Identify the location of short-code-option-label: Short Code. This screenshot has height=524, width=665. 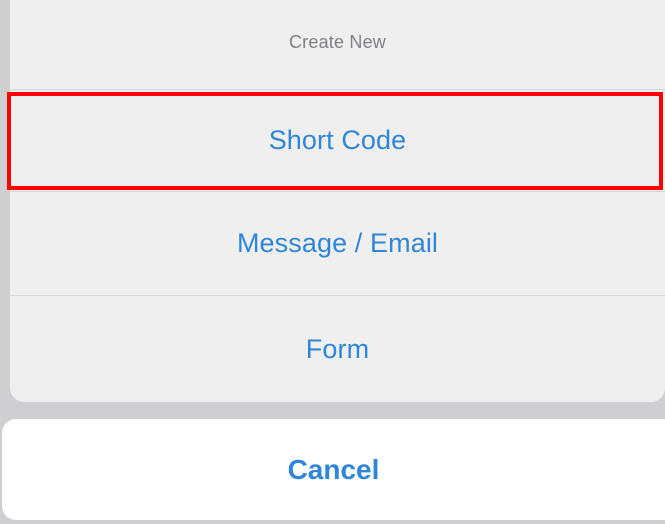
(337, 140).